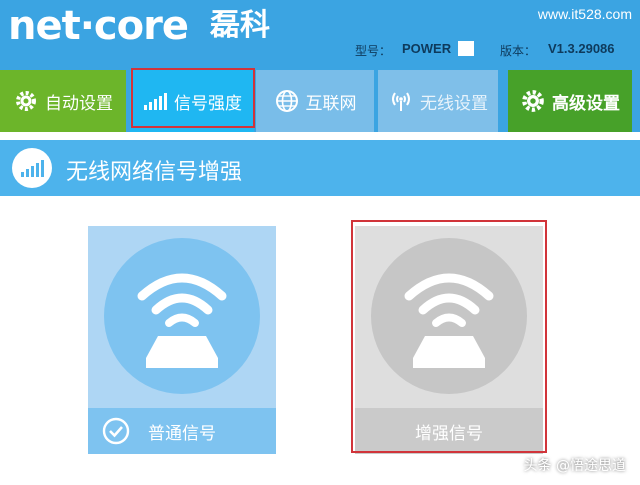 This screenshot has width=640, height=485. What do you see at coordinates (586, 103) in the screenshot?
I see `tab-label: 高级设置` at bounding box center [586, 103].